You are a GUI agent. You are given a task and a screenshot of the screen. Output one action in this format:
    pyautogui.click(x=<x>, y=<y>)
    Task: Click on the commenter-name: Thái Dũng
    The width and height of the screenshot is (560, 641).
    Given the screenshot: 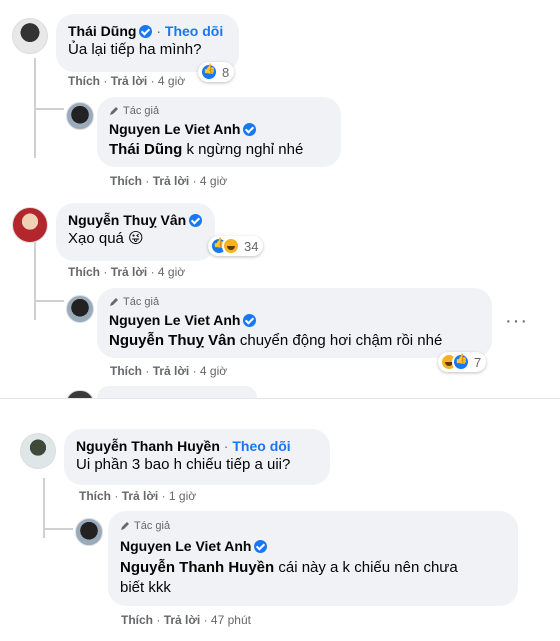 What is the action you would take?
    pyautogui.click(x=102, y=31)
    